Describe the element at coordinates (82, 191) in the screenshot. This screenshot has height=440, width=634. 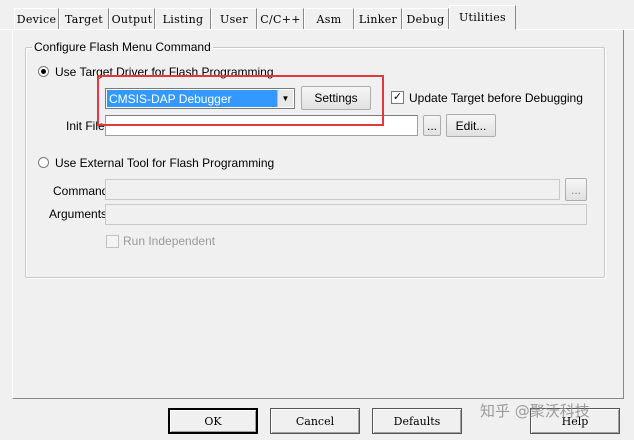
I see `command-label: Command:` at that location.